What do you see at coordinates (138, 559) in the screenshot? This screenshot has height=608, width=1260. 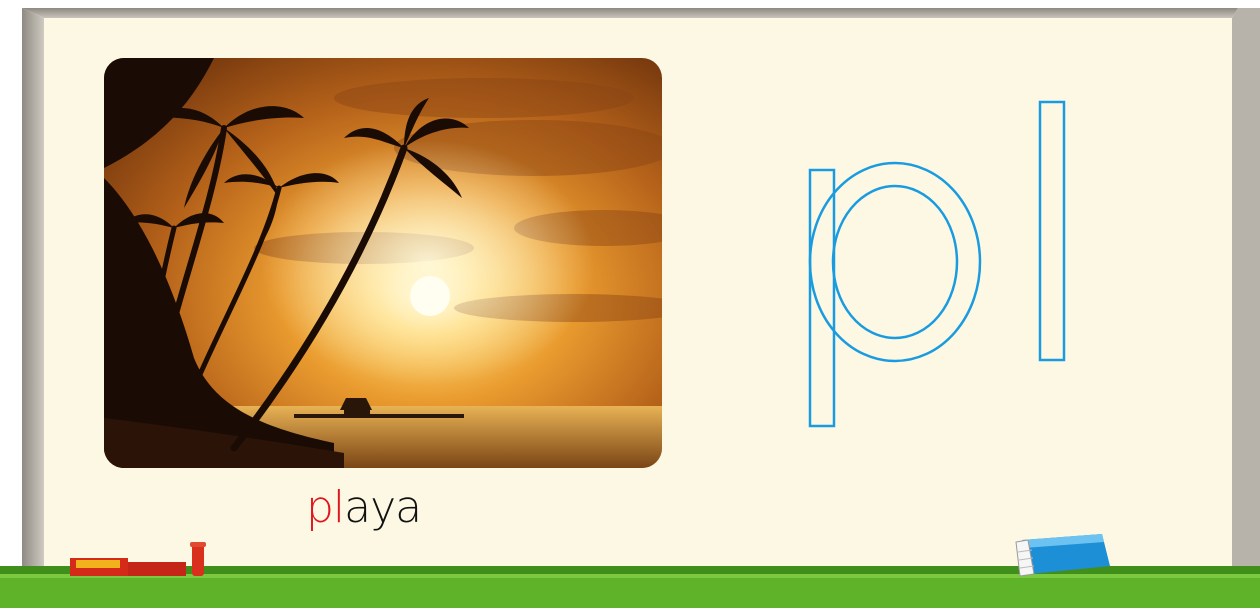 I see `chalk-holder-icon` at bounding box center [138, 559].